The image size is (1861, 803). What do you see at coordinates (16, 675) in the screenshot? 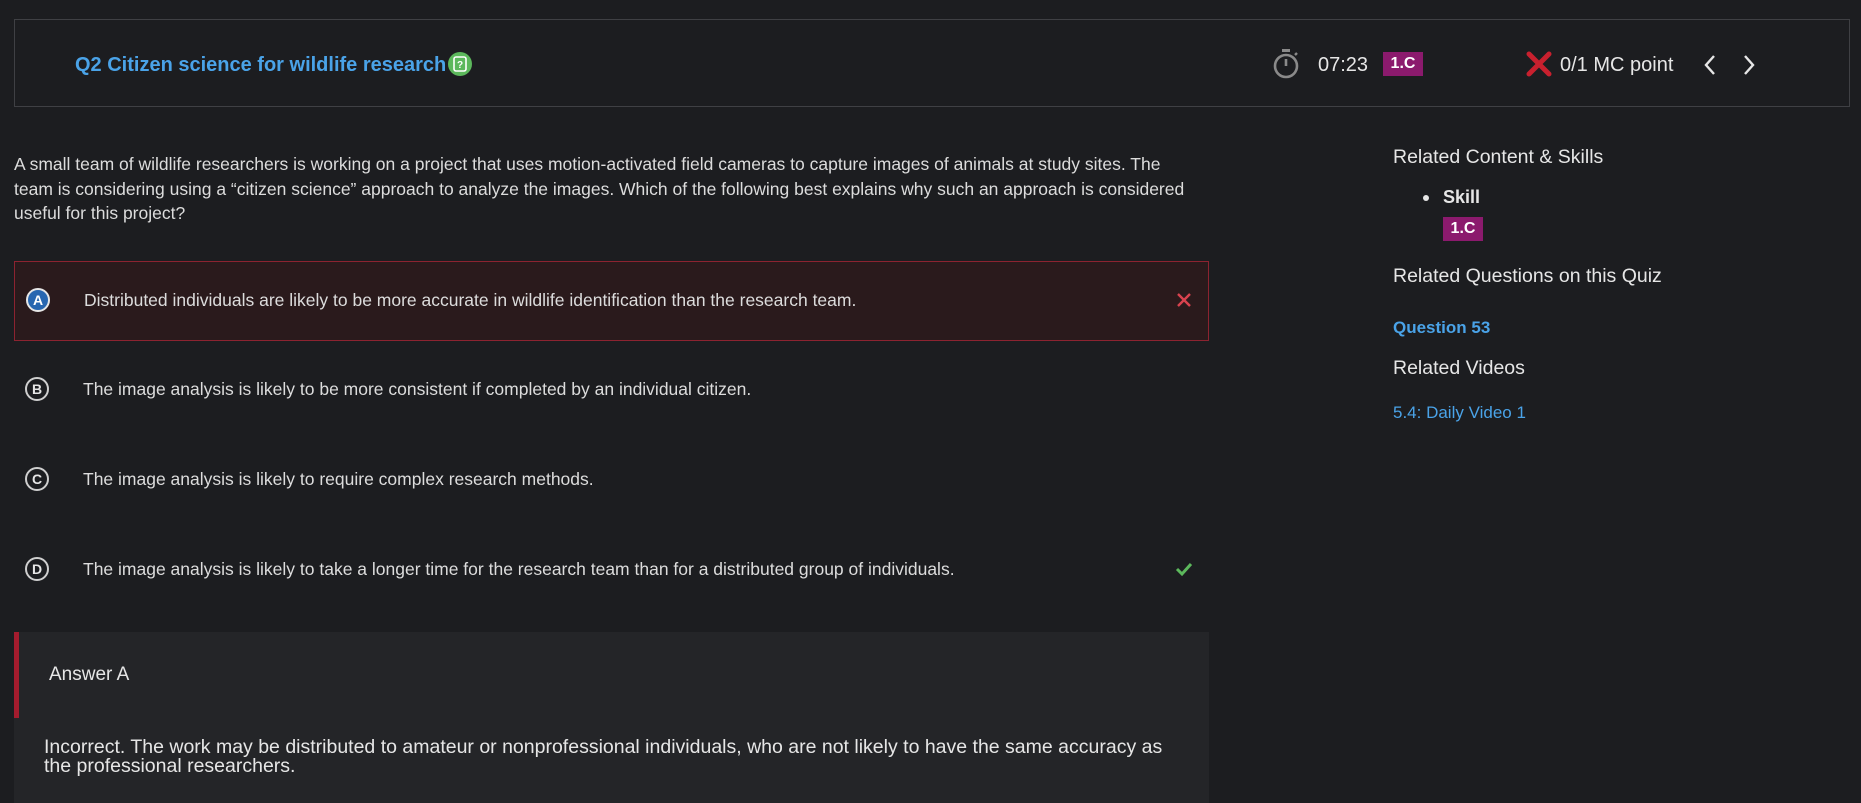
I see `explanation-accent-bar` at bounding box center [16, 675].